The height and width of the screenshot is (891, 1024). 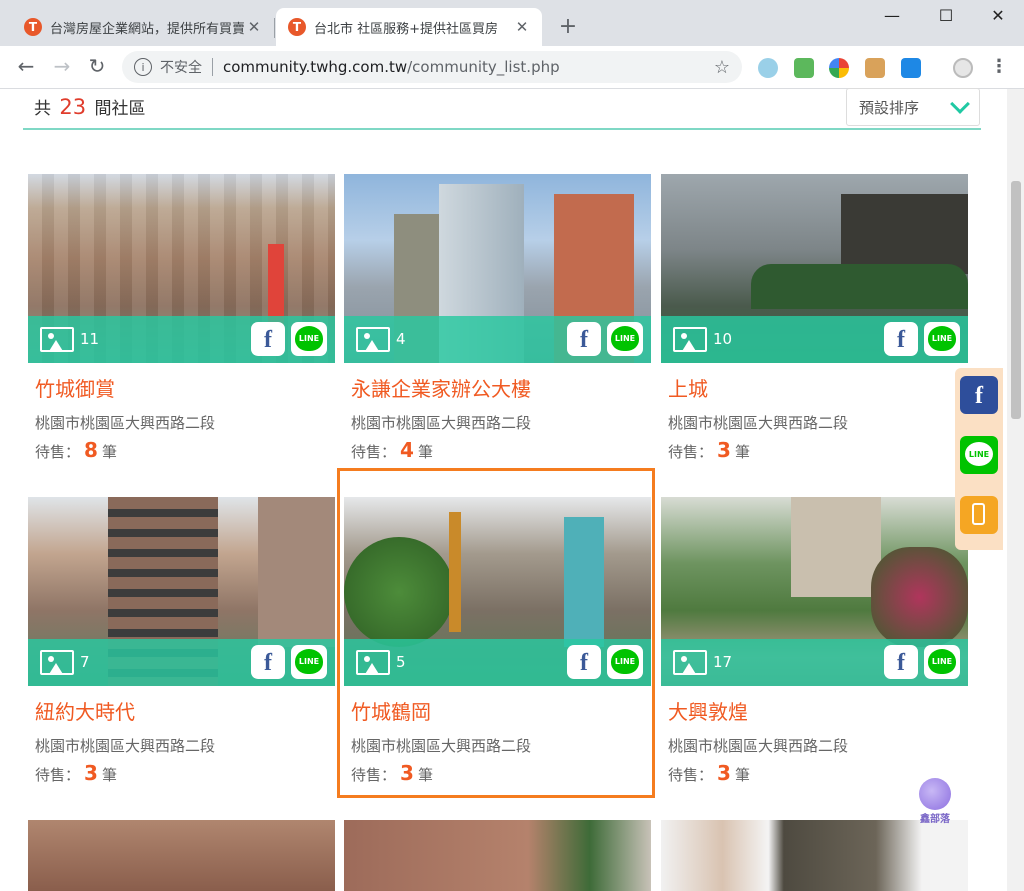 I want to click on close-window-button: ✕, so click(x=998, y=15).